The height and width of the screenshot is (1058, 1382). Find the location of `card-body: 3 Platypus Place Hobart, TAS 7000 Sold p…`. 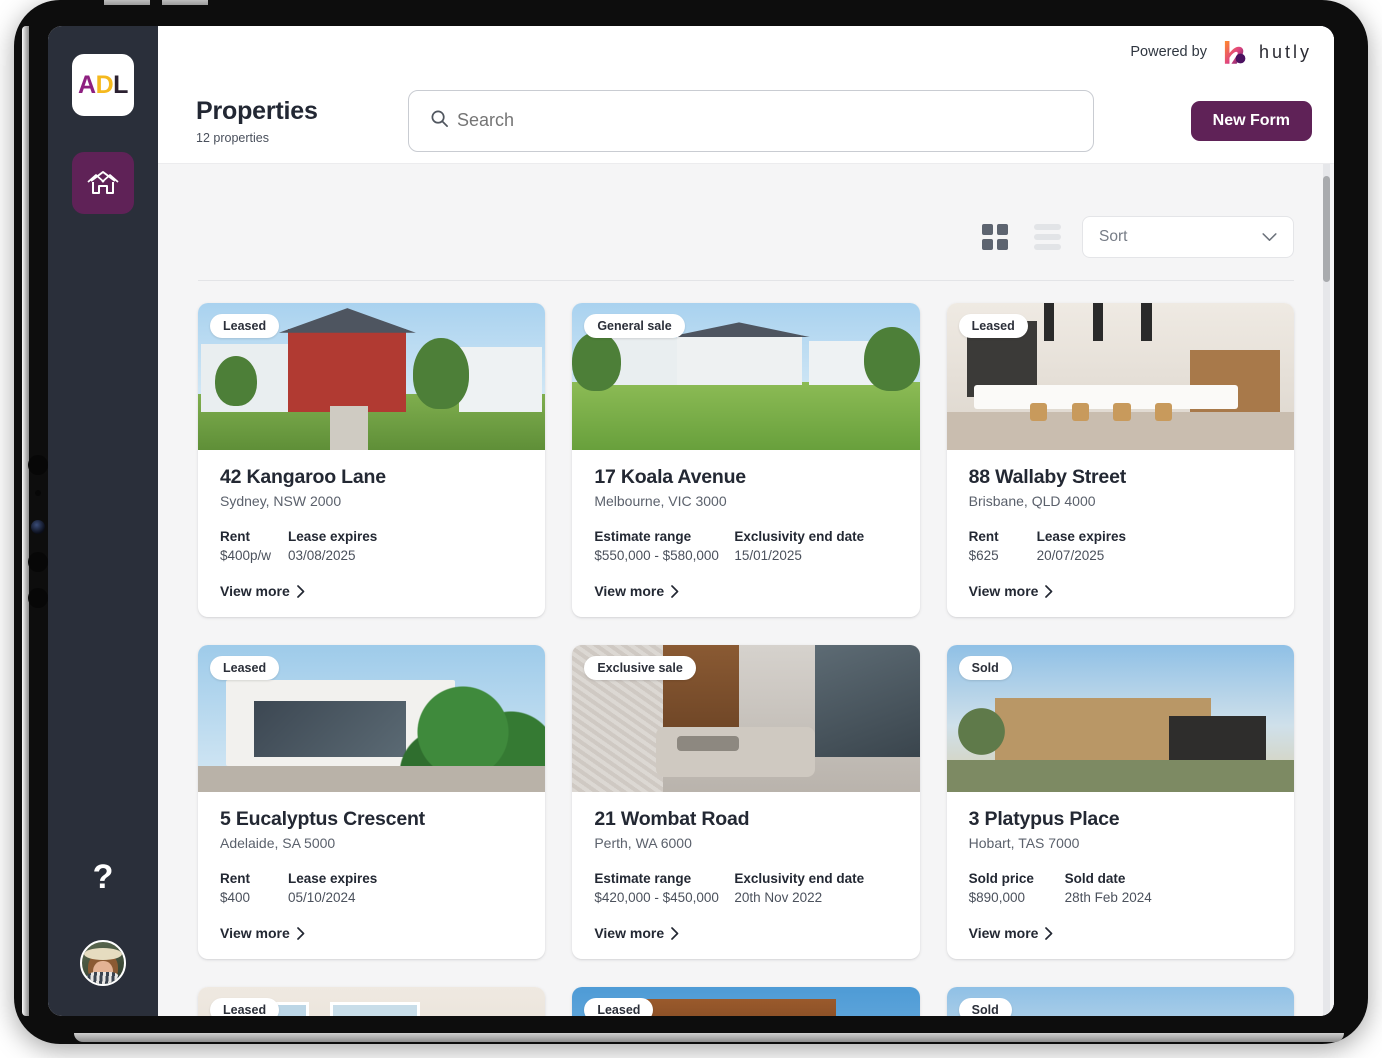

card-body: 3 Platypus Place Hobart, TAS 7000 Sold p… is located at coordinates (1120, 875).